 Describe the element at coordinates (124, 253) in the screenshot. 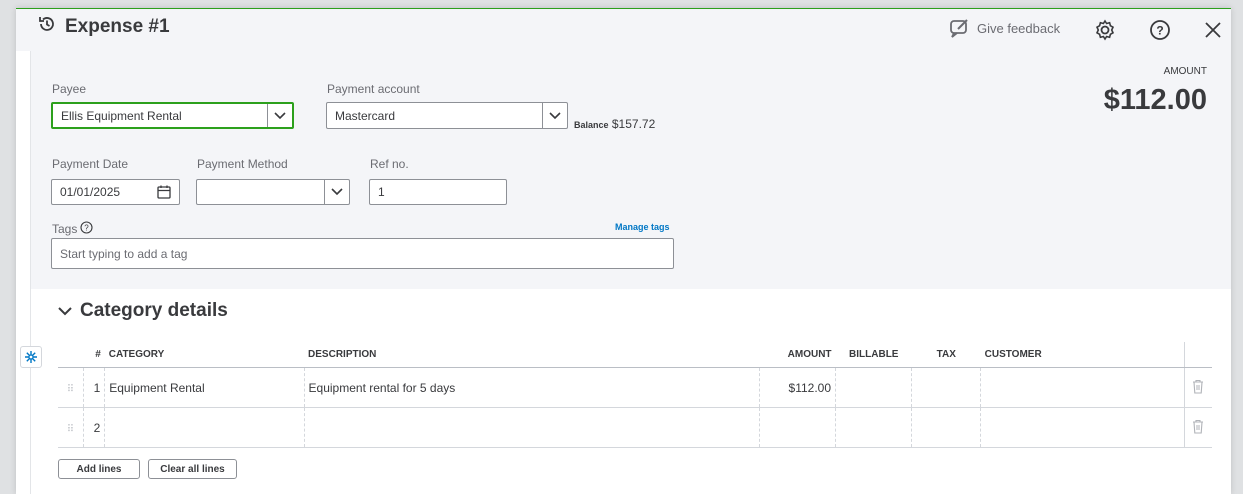

I see `tags-placeholder: Start typing to add a tag` at that location.